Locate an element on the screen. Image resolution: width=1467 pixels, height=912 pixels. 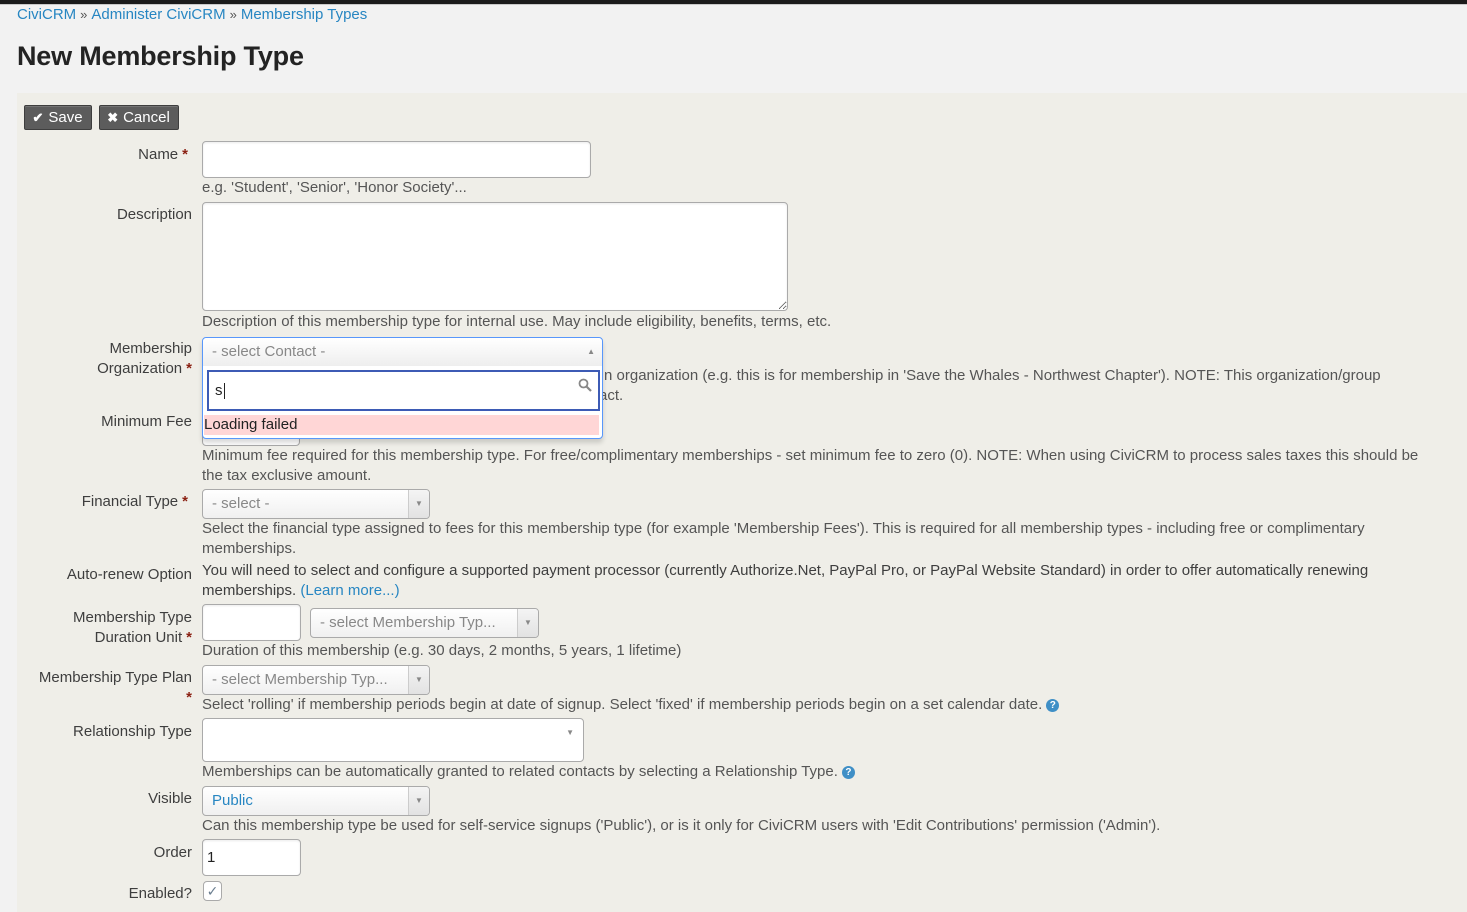
save-button: ✔ Save is located at coordinates (58, 117).